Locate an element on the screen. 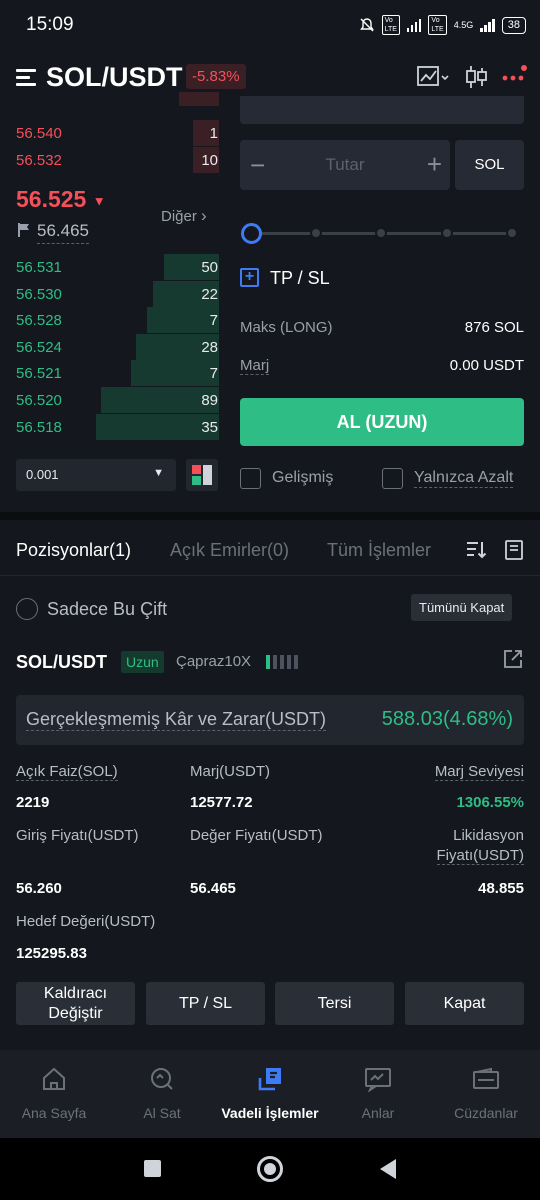  reverse-button: Tersi is located at coordinates (334, 1003).